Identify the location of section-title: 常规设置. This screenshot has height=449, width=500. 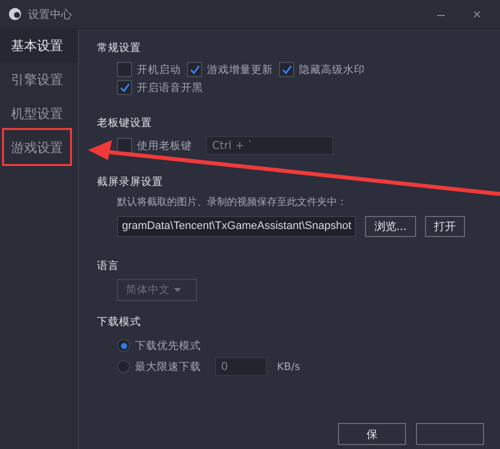
(119, 48).